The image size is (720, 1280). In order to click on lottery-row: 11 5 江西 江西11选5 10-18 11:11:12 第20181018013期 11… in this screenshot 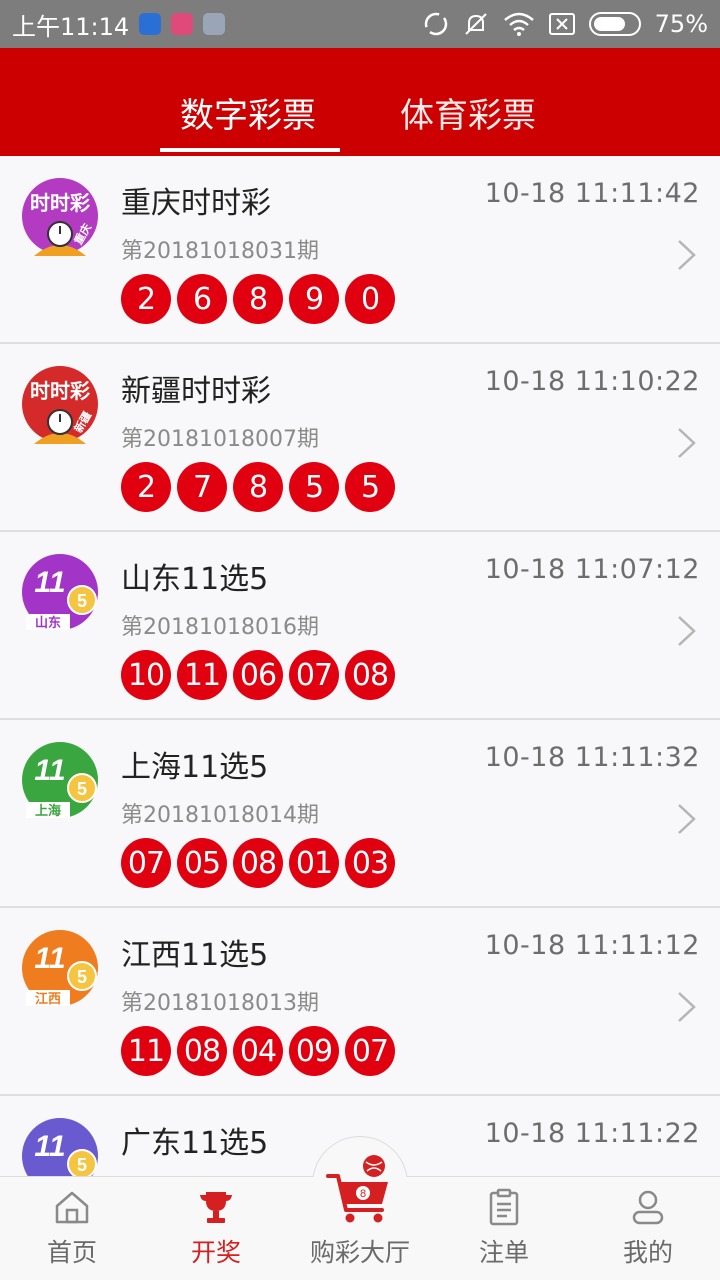, I will do `click(360, 1002)`.